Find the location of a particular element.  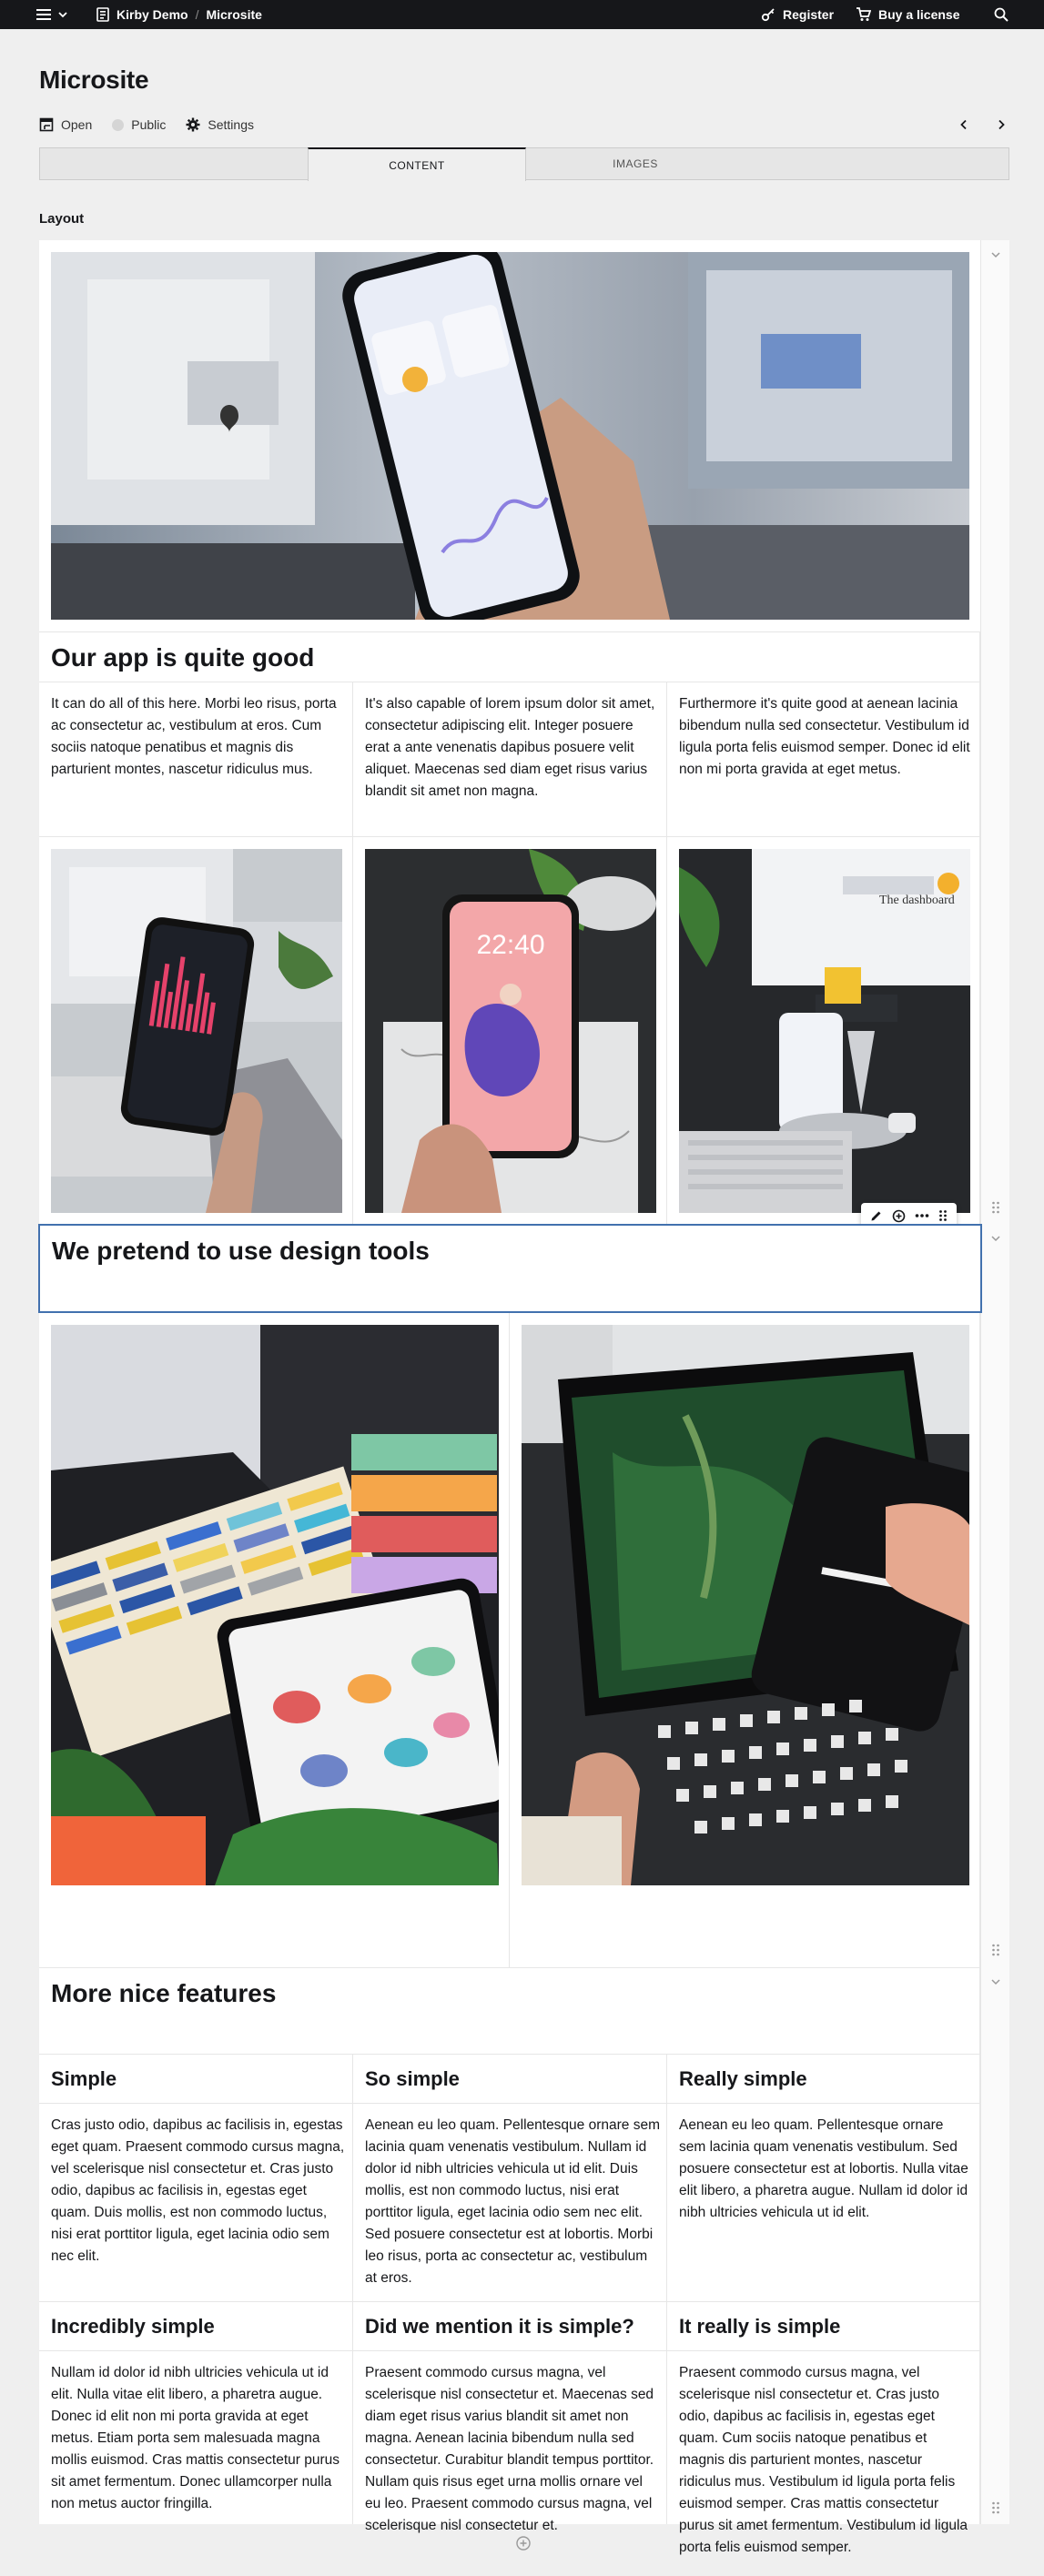

search-button is located at coordinates (1001, 14).